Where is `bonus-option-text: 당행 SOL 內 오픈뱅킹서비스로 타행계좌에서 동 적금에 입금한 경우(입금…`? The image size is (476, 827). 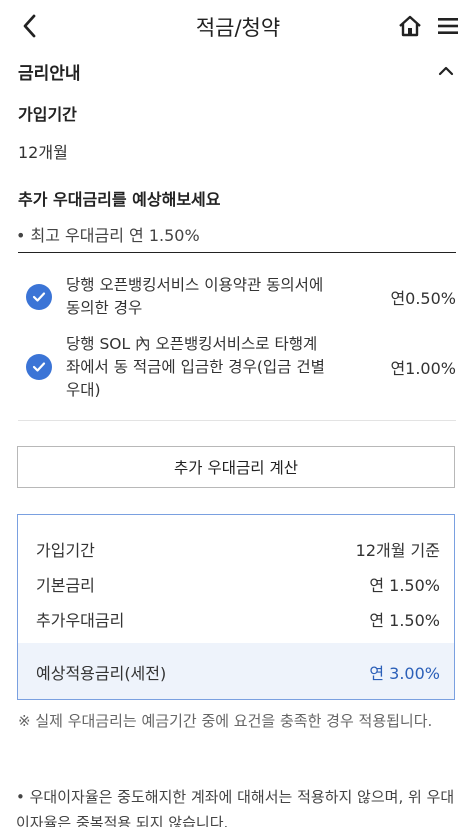 bonus-option-text: 당행 SOL 內 오픈뱅킹서비스로 타행계좌에서 동 적금에 입금한 경우(입금… is located at coordinates (195, 366).